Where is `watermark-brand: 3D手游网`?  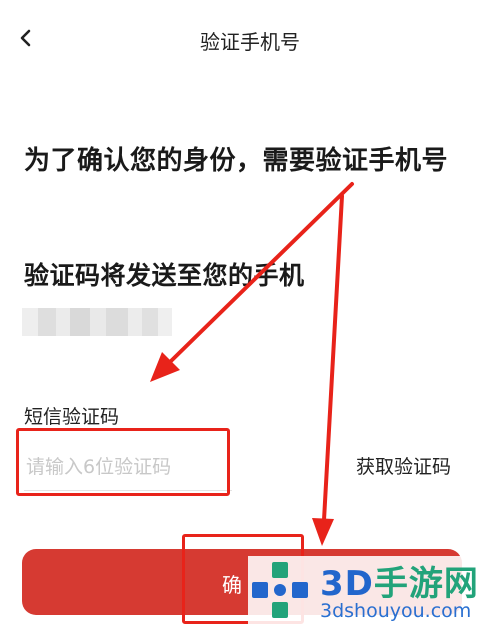 watermark-brand: 3D手游网 is located at coordinates (399, 580).